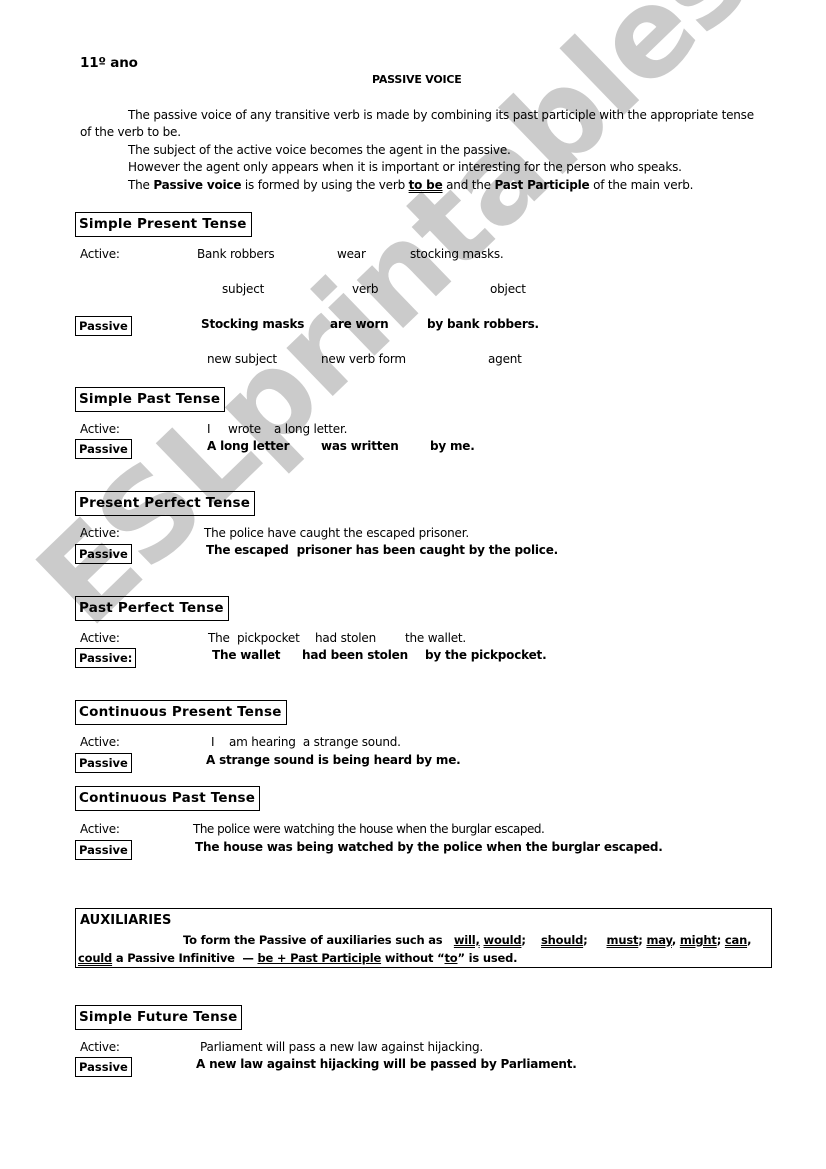  I want to click on passive-subject: Stocking masks, so click(253, 324).